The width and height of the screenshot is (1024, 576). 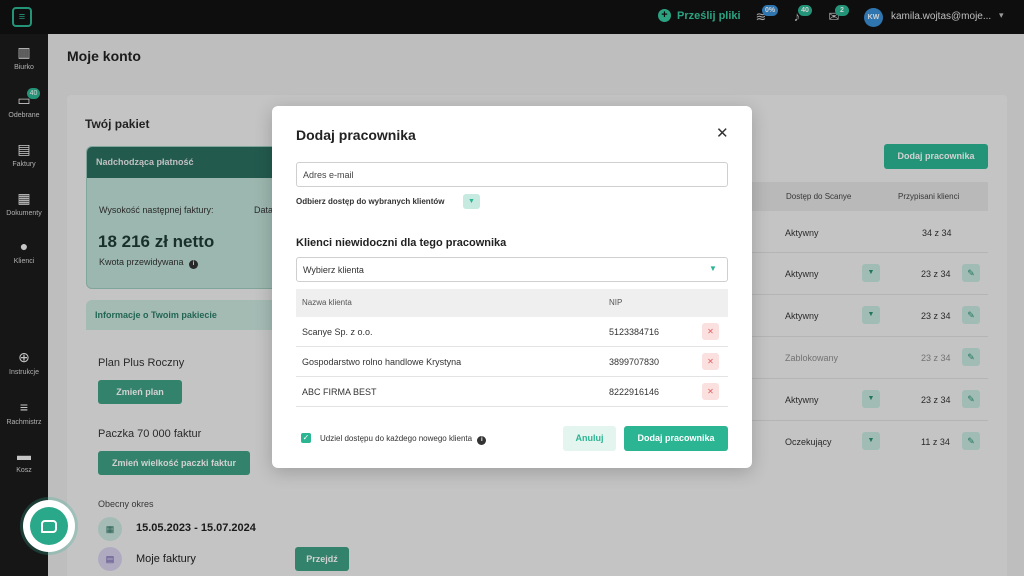 I want to click on new-clients-checkbox: ✓, so click(x=306, y=438).